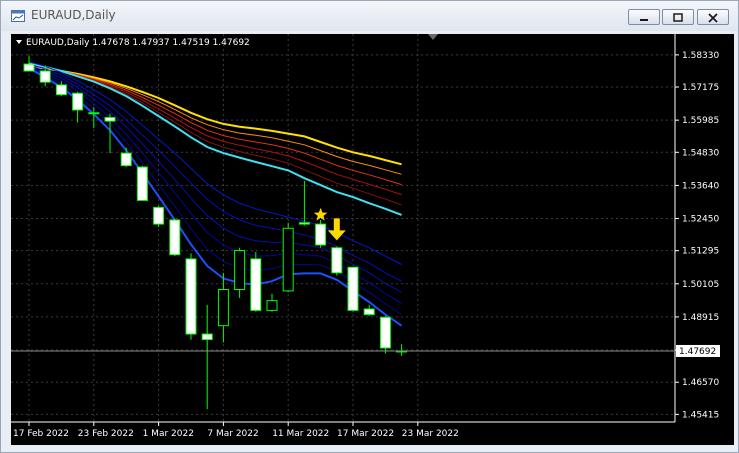  I want to click on y-tick-label: 1.48915, so click(700, 318).